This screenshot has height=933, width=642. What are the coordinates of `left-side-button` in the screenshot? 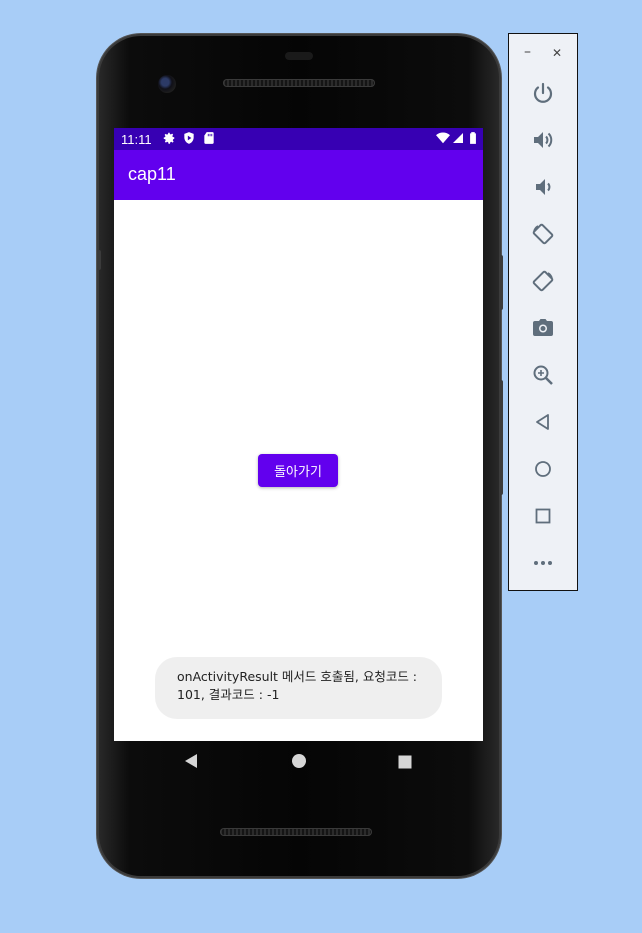 It's located at (99, 260).